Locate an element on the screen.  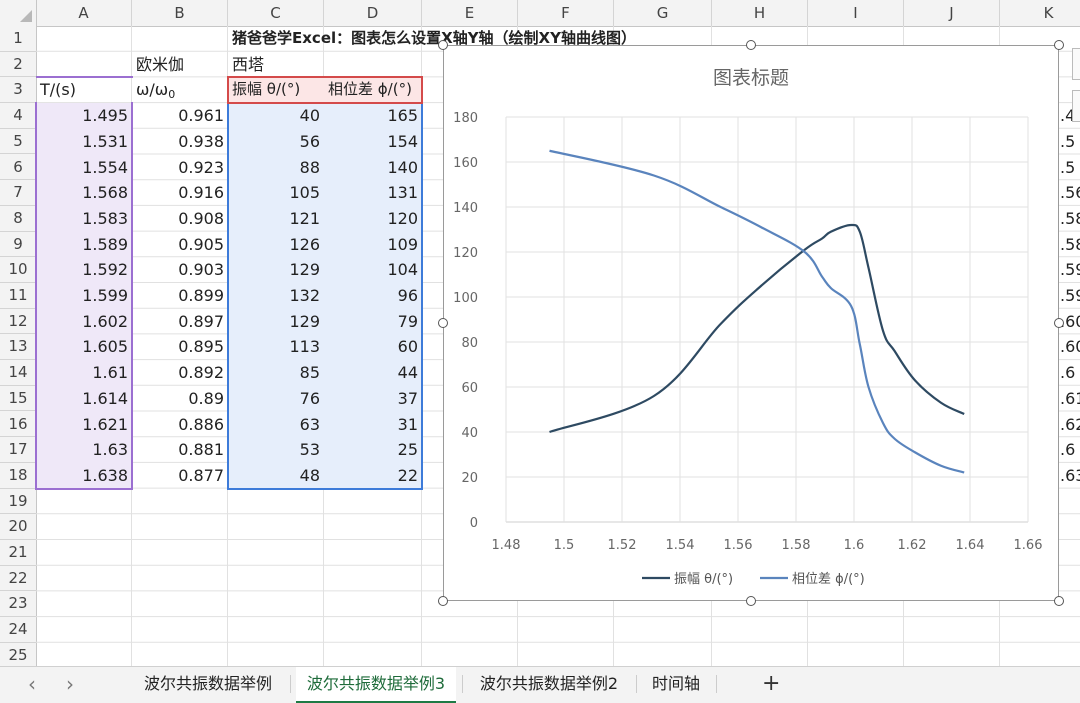
column-header-e: E is located at coordinates (470, 13).